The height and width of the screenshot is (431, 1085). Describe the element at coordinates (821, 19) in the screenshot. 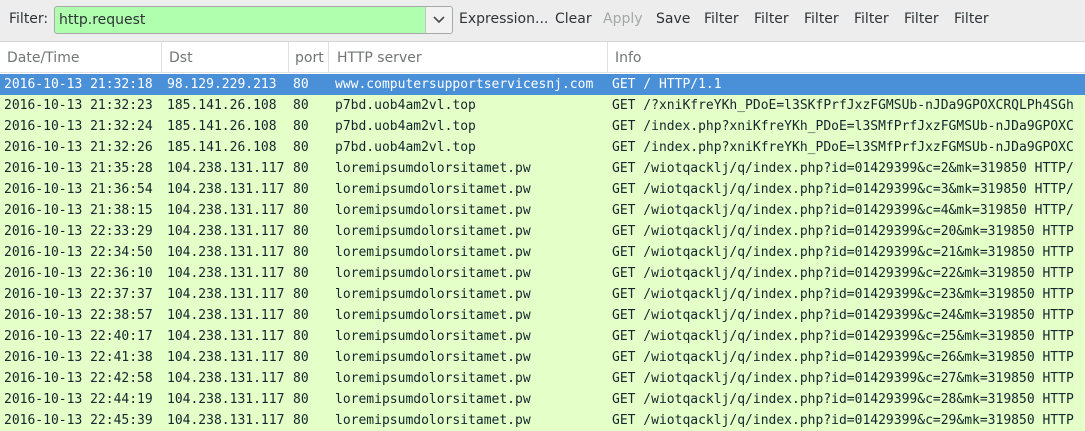

I see `filter-button-3: Filter` at that location.